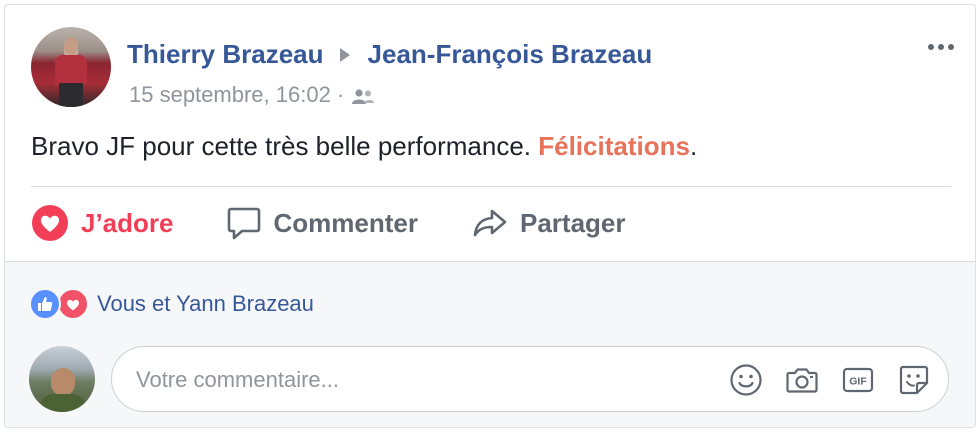 This screenshot has width=980, height=432. I want to click on comment-composer: GIF, so click(530, 379).